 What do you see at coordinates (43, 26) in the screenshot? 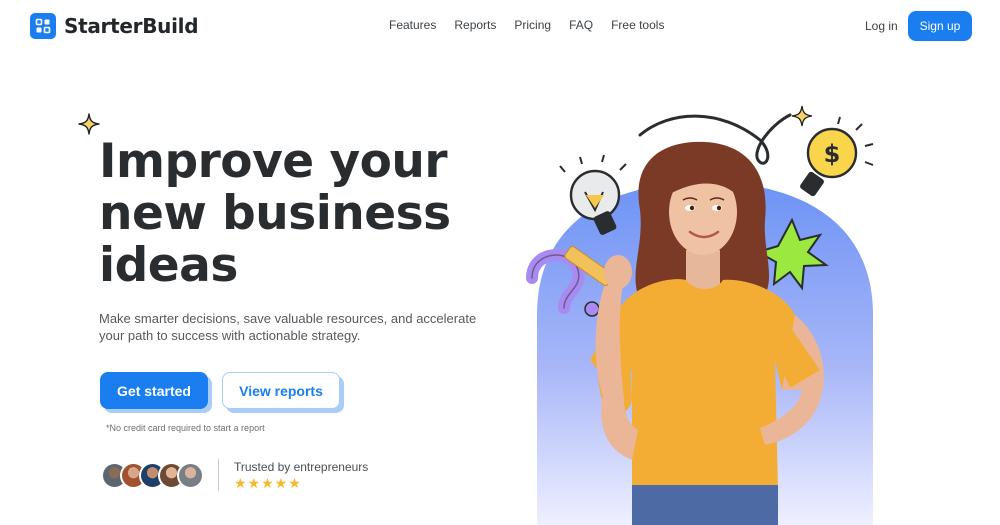
I see `logo-grid-icon` at bounding box center [43, 26].